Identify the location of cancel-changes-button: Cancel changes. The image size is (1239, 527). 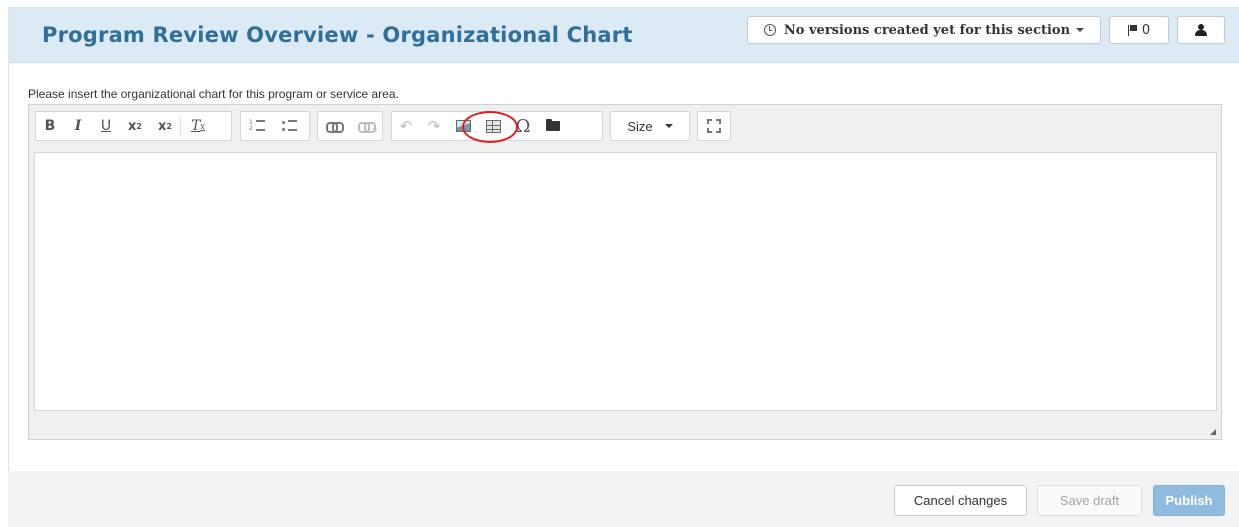
(960, 500).